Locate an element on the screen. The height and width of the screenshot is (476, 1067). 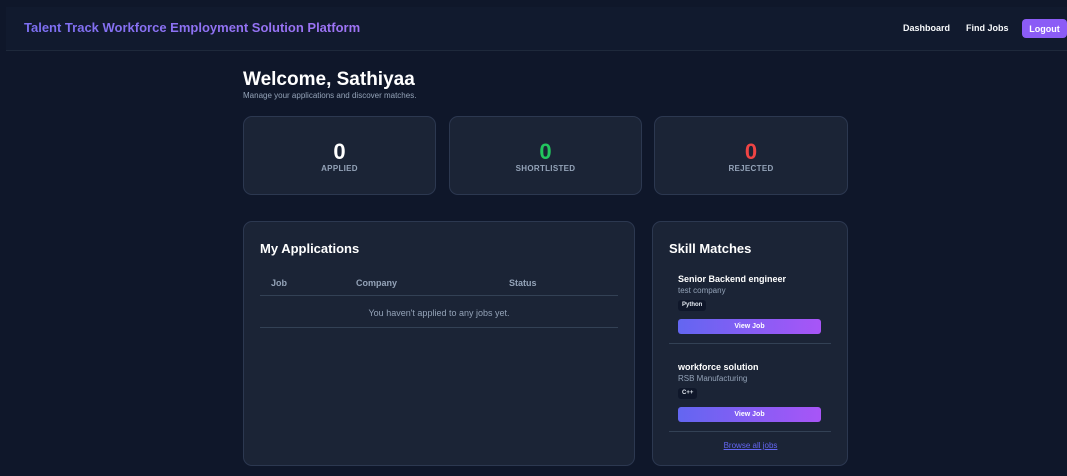
applications-empty-message: You haven't applied to any jobs yet. is located at coordinates (439, 313).